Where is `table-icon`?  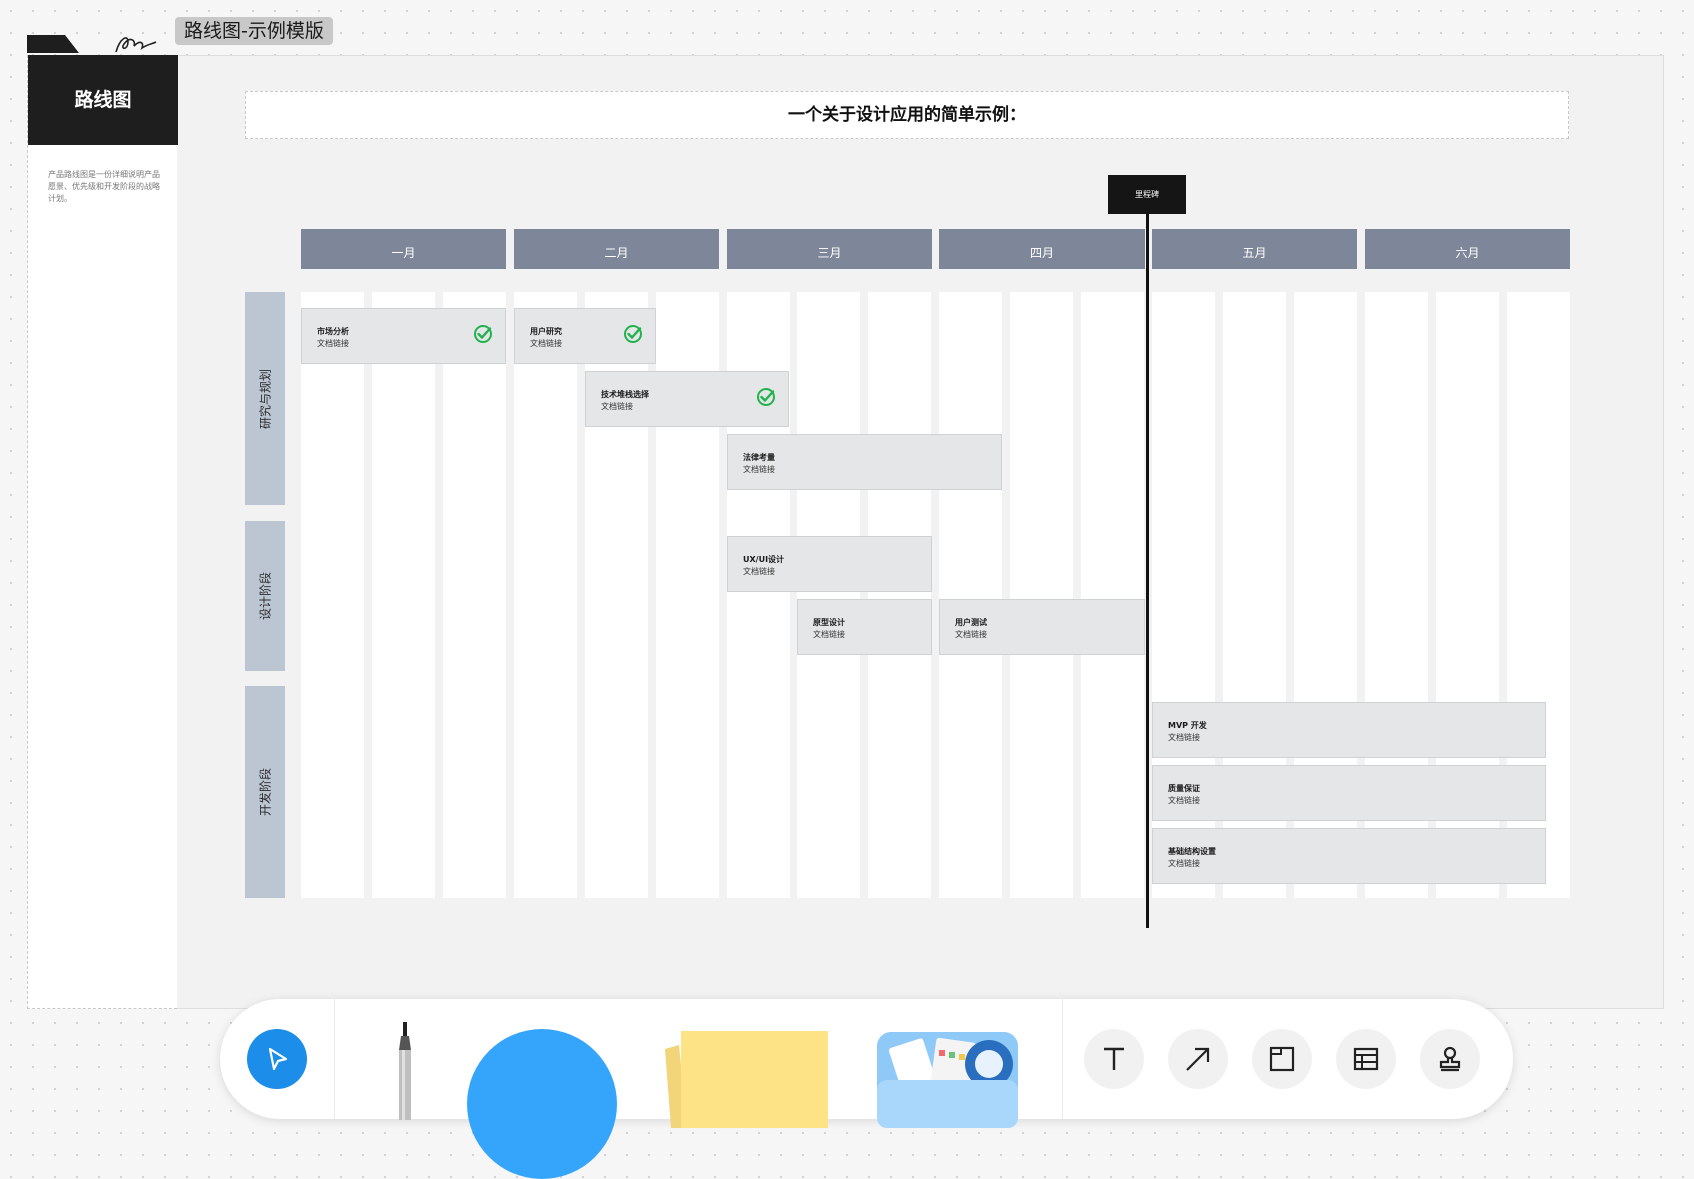 table-icon is located at coordinates (1366, 1059).